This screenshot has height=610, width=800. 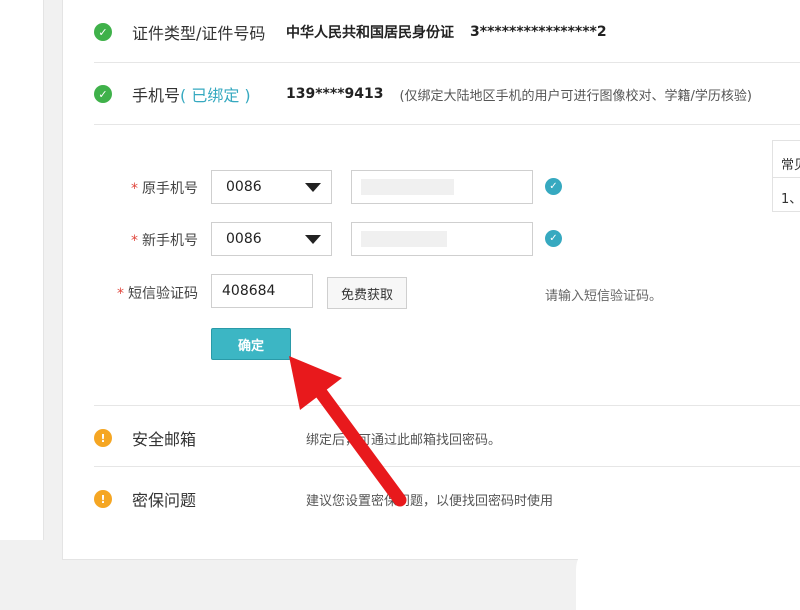 What do you see at coordinates (790, 165) in the screenshot?
I see `faq-title: 常见` at bounding box center [790, 165].